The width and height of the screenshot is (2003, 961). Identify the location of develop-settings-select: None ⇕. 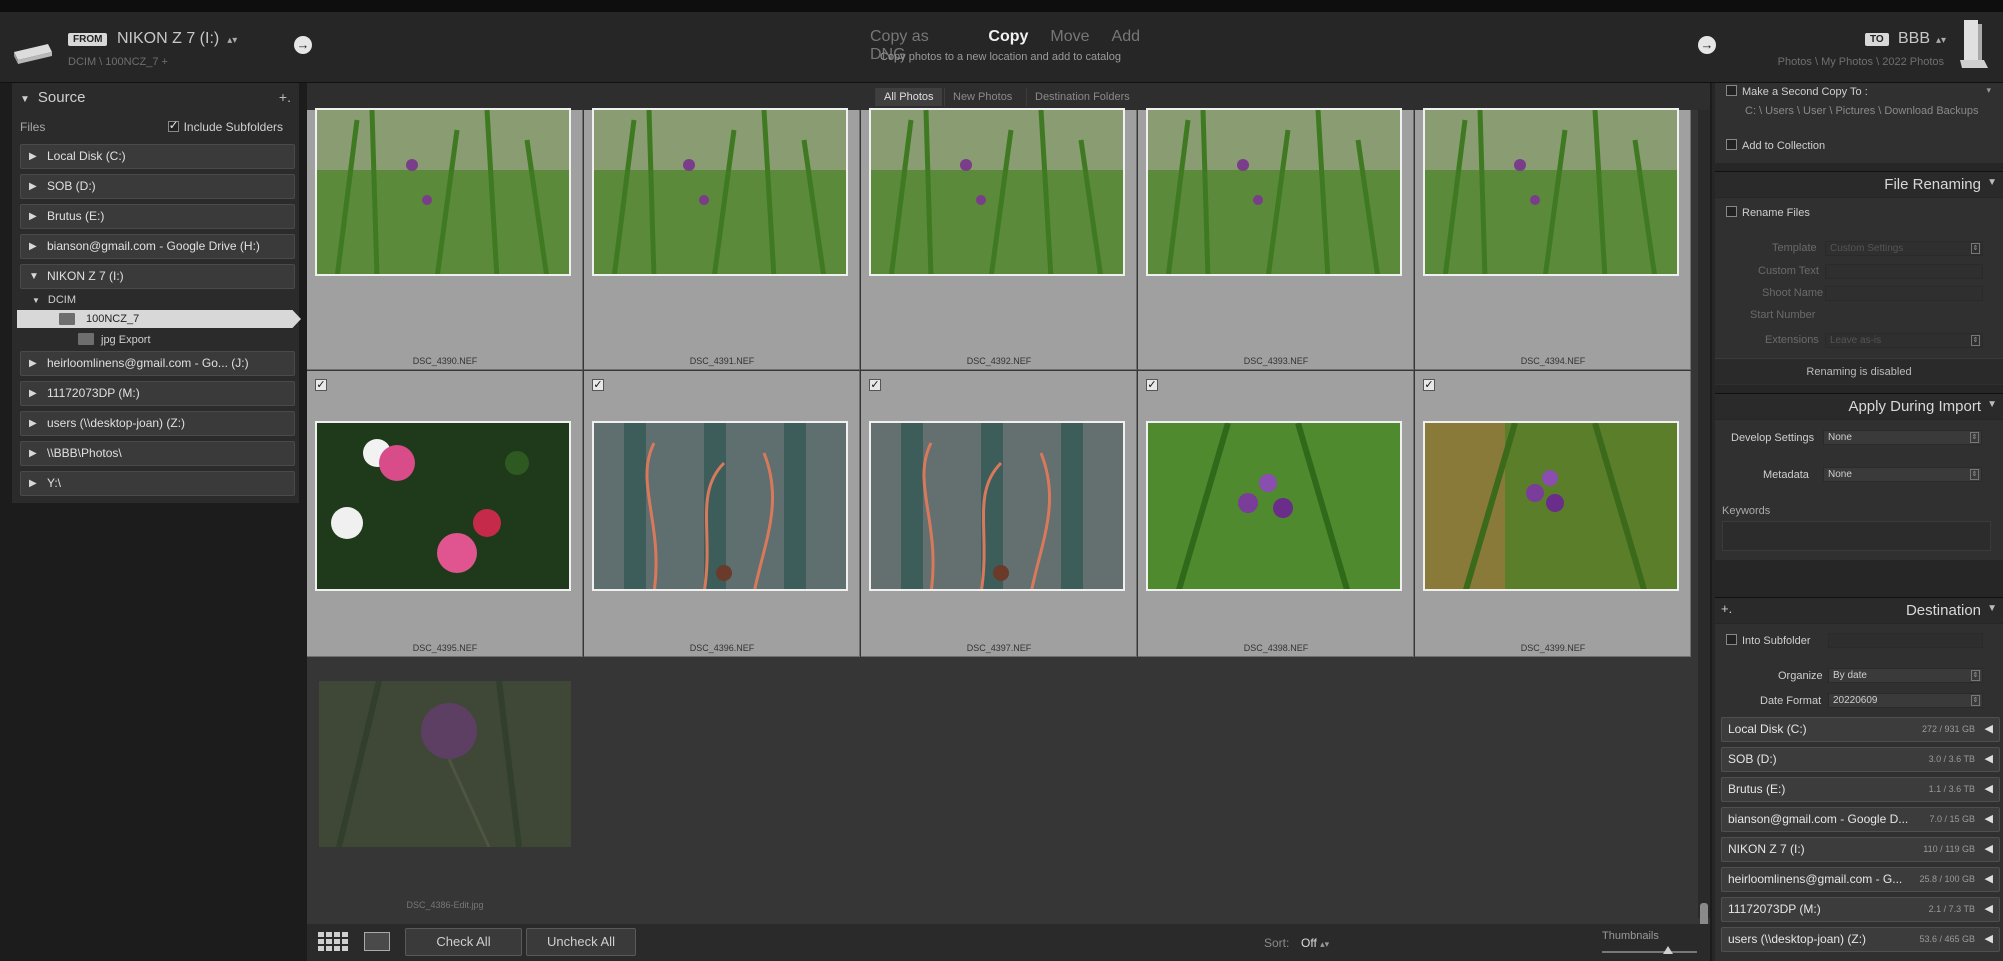
(1902, 437).